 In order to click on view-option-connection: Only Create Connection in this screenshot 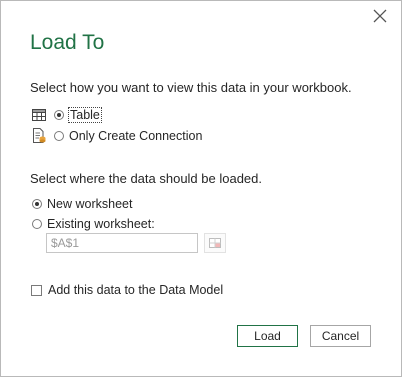, I will do `click(117, 135)`.